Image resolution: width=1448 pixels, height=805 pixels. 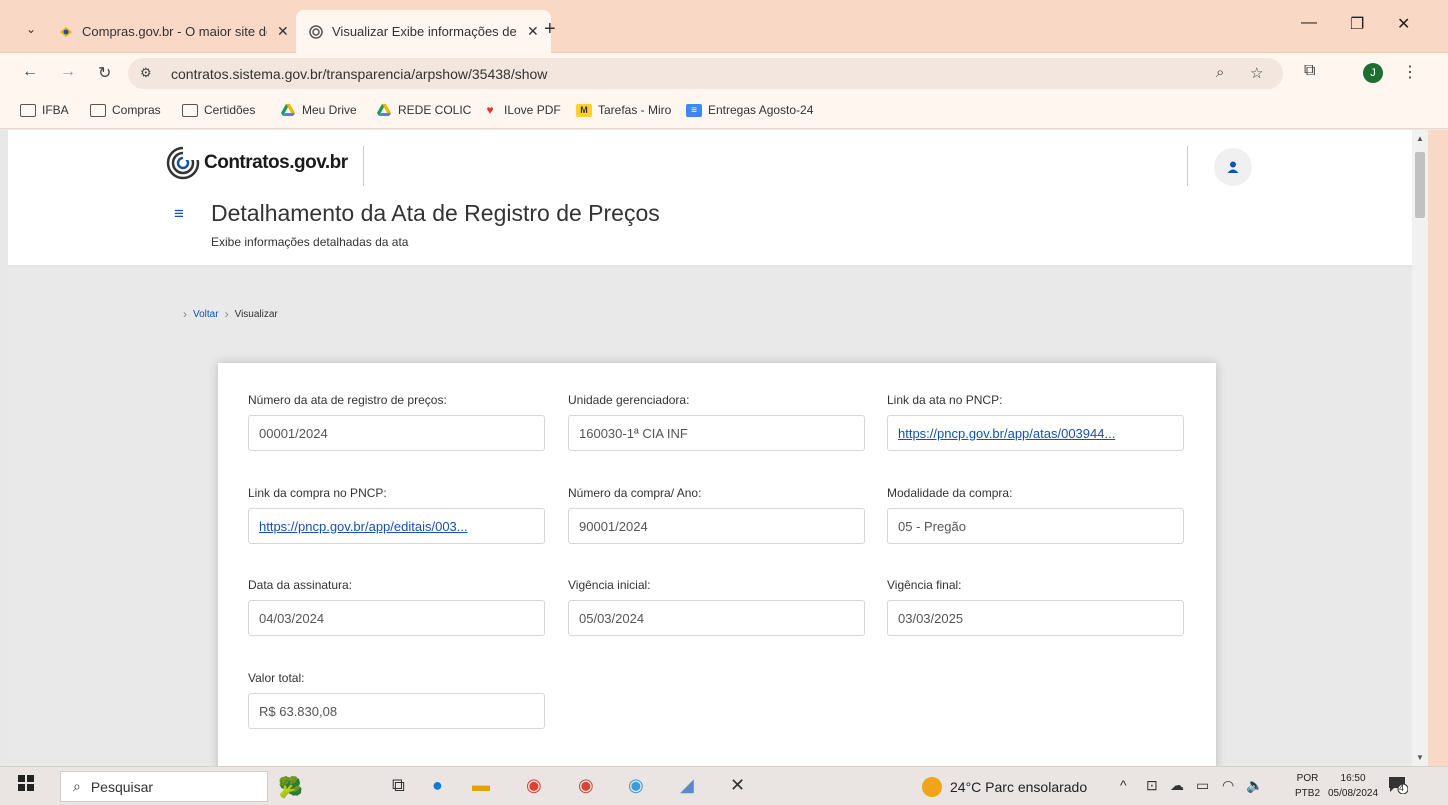 What do you see at coordinates (1220, 72) in the screenshot?
I see `zoom-icon: ⌕` at bounding box center [1220, 72].